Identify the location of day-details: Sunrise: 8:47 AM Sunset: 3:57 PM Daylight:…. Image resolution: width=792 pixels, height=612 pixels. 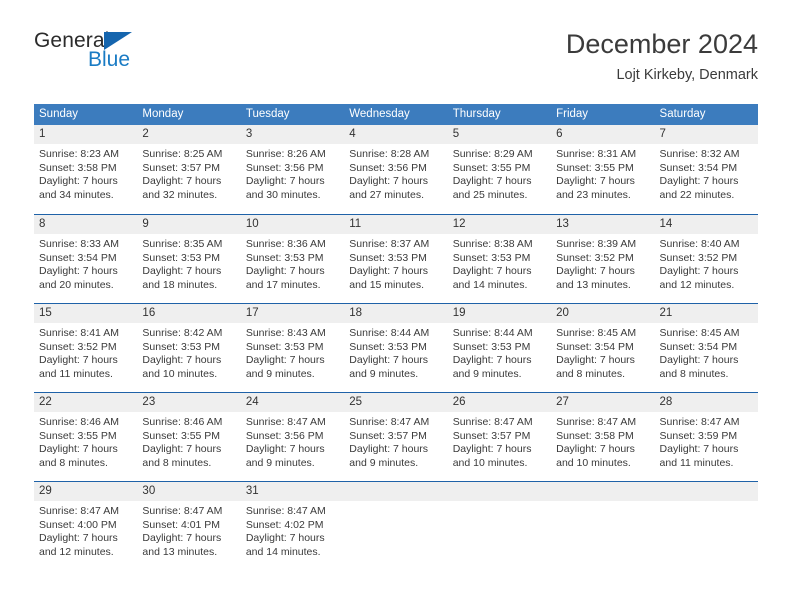
(499, 441).